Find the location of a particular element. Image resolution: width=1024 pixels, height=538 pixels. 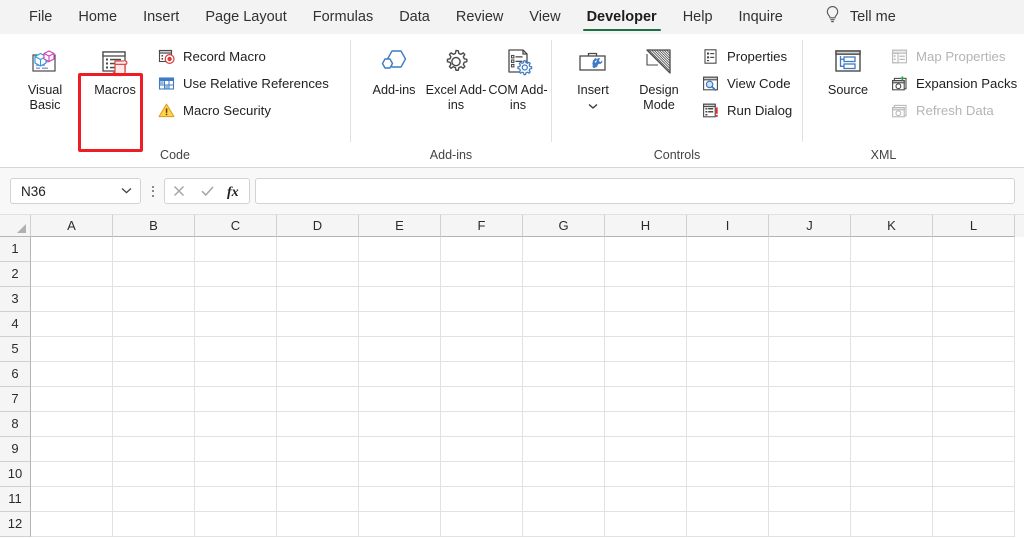

grid-cell-H4 is located at coordinates (646, 324).